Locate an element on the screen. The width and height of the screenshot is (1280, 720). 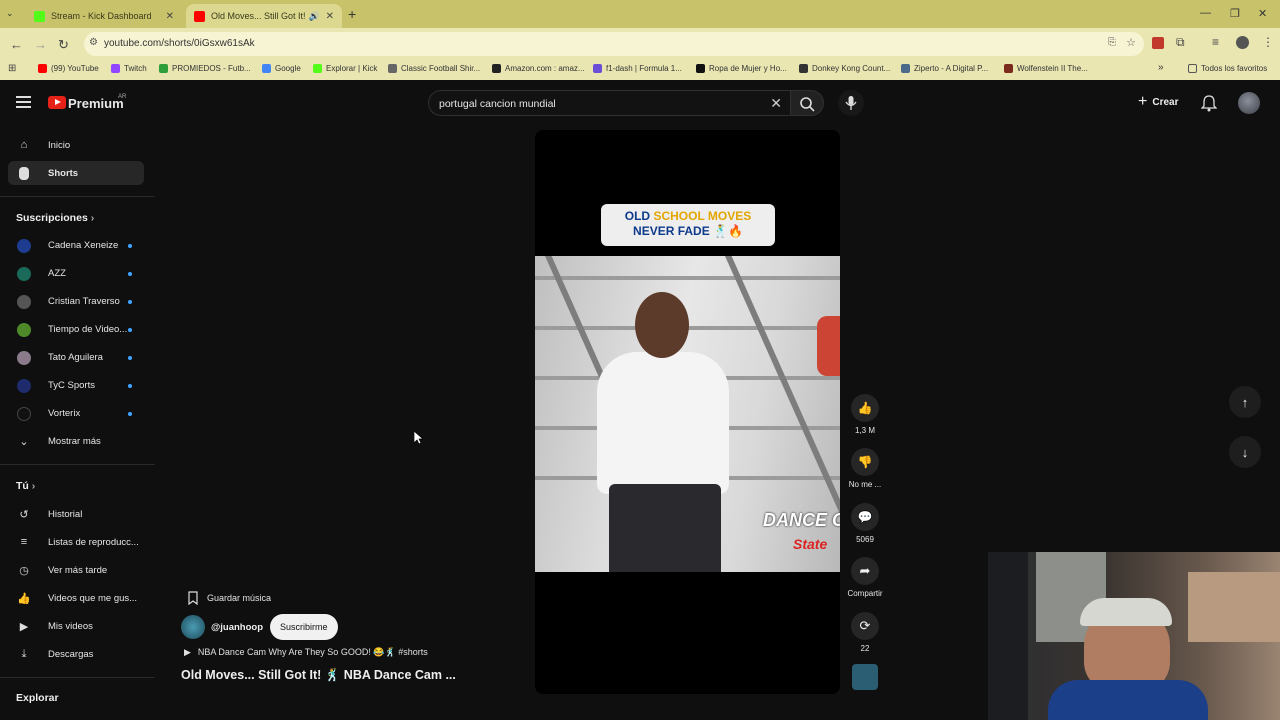
tab-search-icon: ⌄ is located at coordinates (10, 13).